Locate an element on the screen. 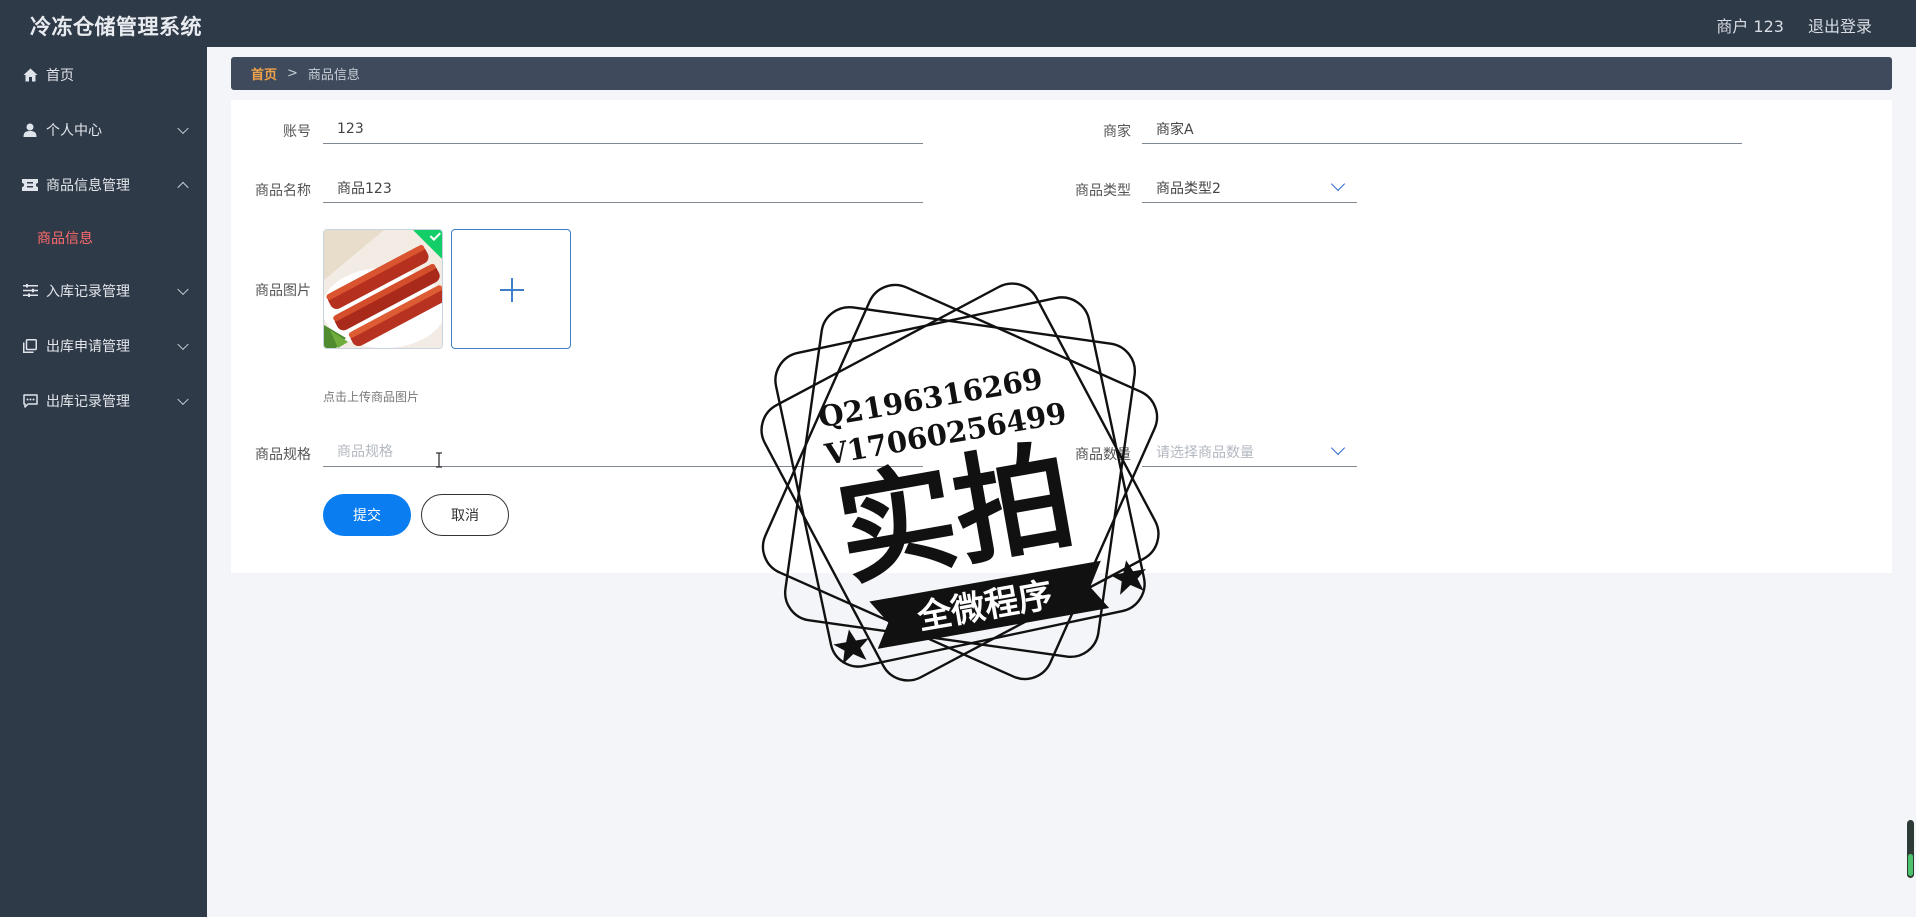 The image size is (1916, 917). sidebar-item-label: 出库申请管理 is located at coordinates (88, 346).